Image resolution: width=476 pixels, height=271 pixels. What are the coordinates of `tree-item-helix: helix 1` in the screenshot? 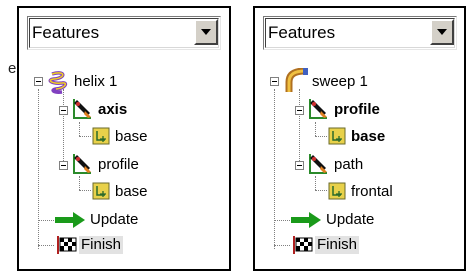 It's located at (95, 82).